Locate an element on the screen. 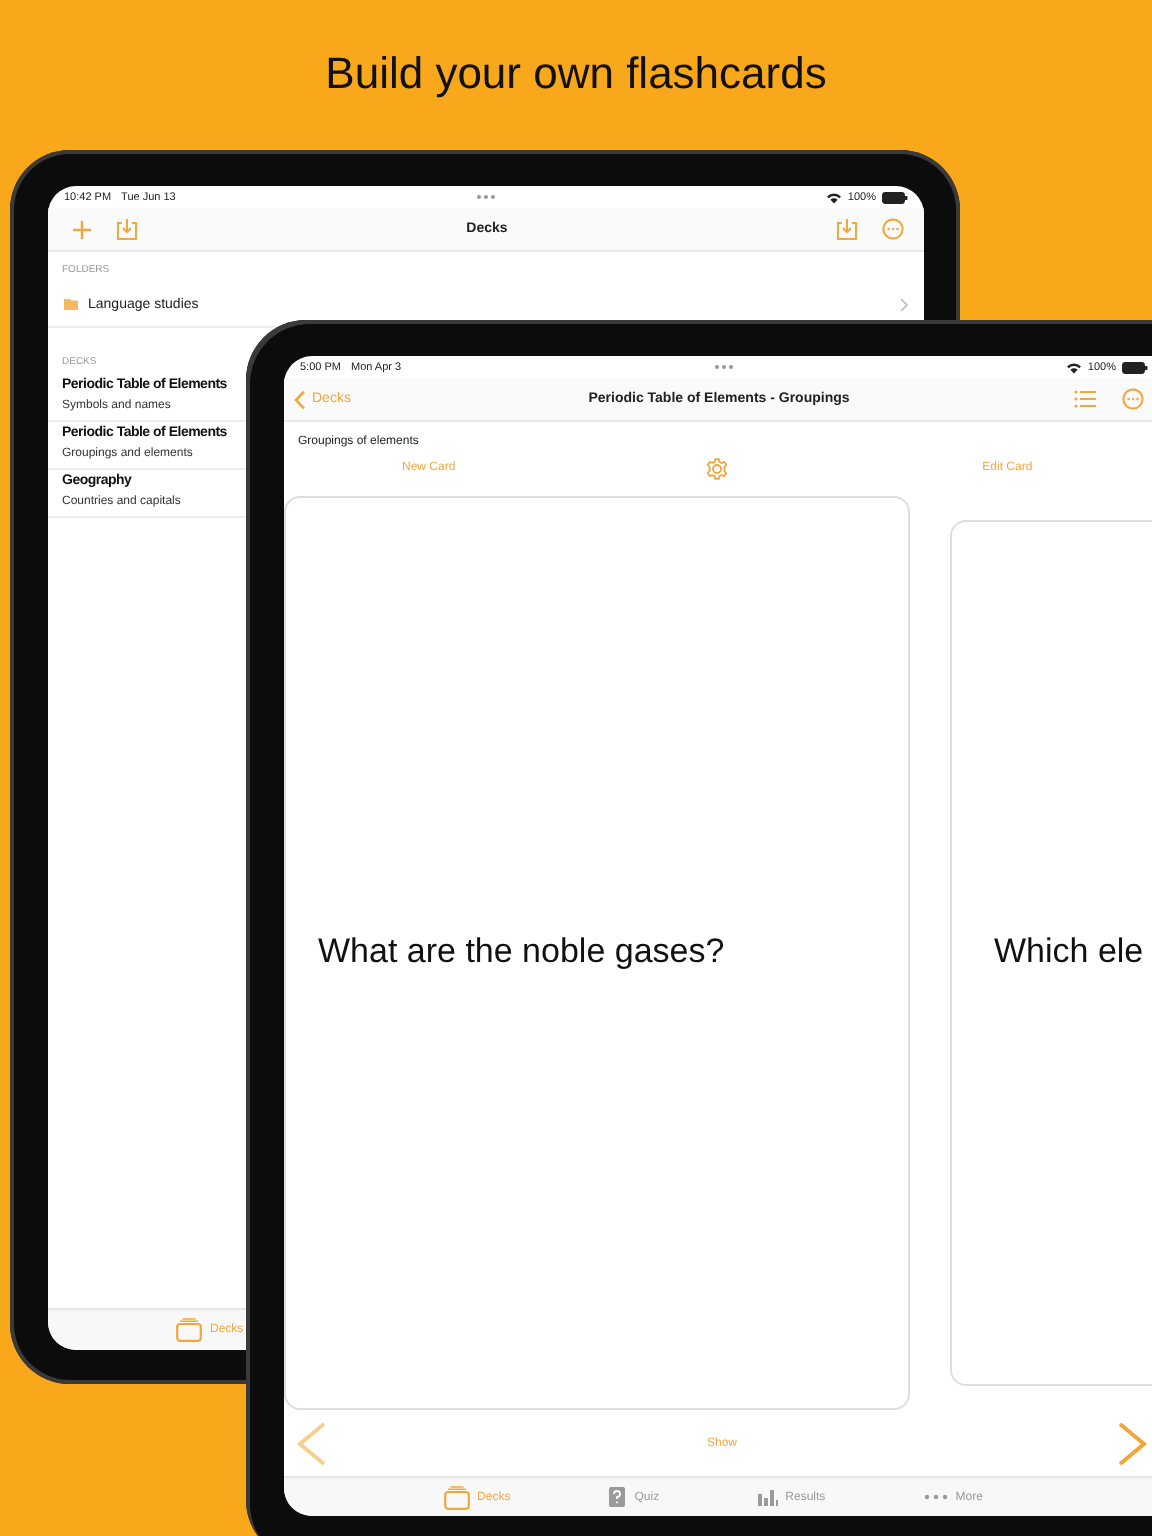  ellipsis-icon is located at coordinates (935, 1497).